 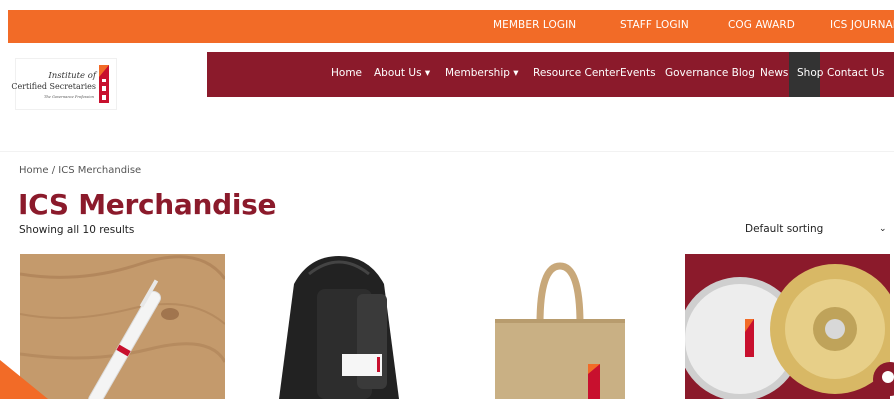 I want to click on product-card-pen, so click(x=122, y=326).